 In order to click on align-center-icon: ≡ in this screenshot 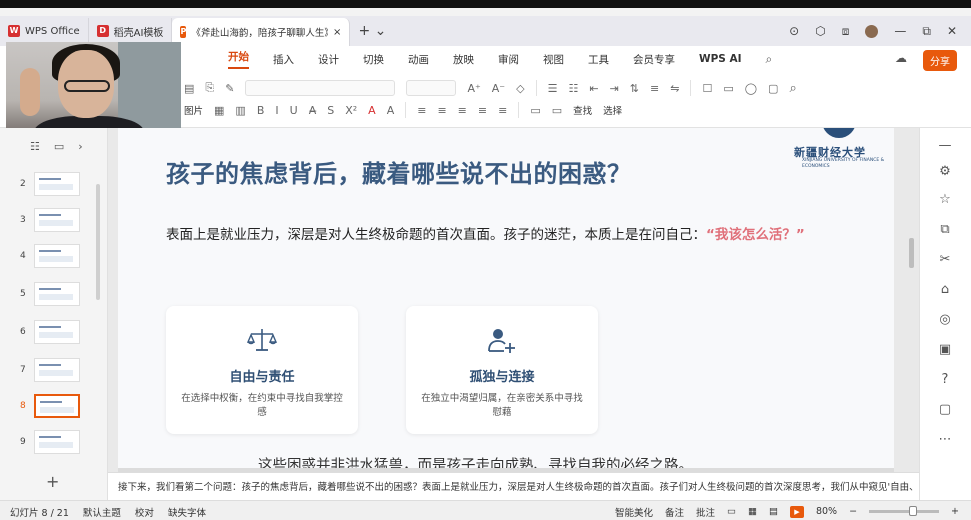, I will do `click(441, 110)`.